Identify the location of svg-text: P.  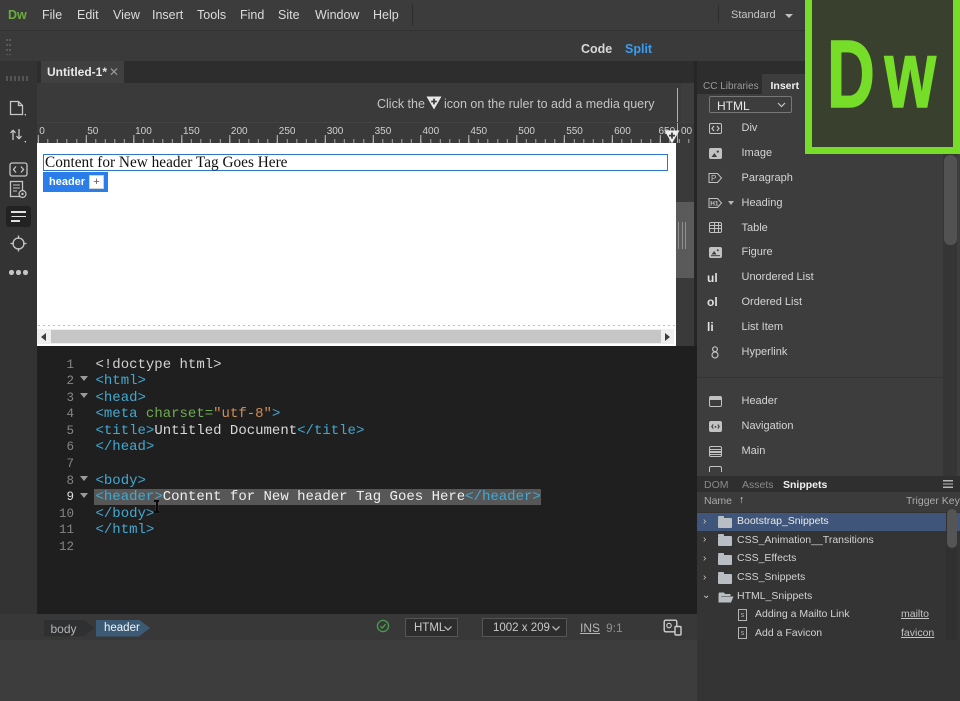
(713, 178).